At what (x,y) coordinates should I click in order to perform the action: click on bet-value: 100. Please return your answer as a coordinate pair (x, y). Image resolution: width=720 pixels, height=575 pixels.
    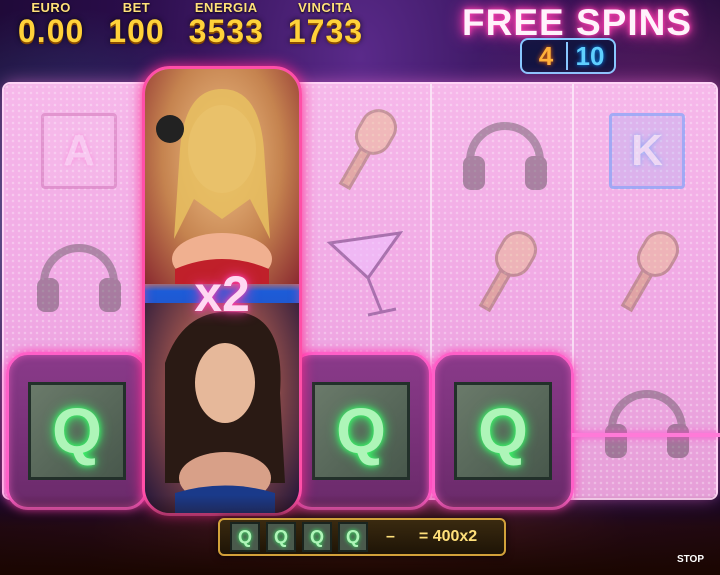
    Looking at the image, I should click on (136, 31).